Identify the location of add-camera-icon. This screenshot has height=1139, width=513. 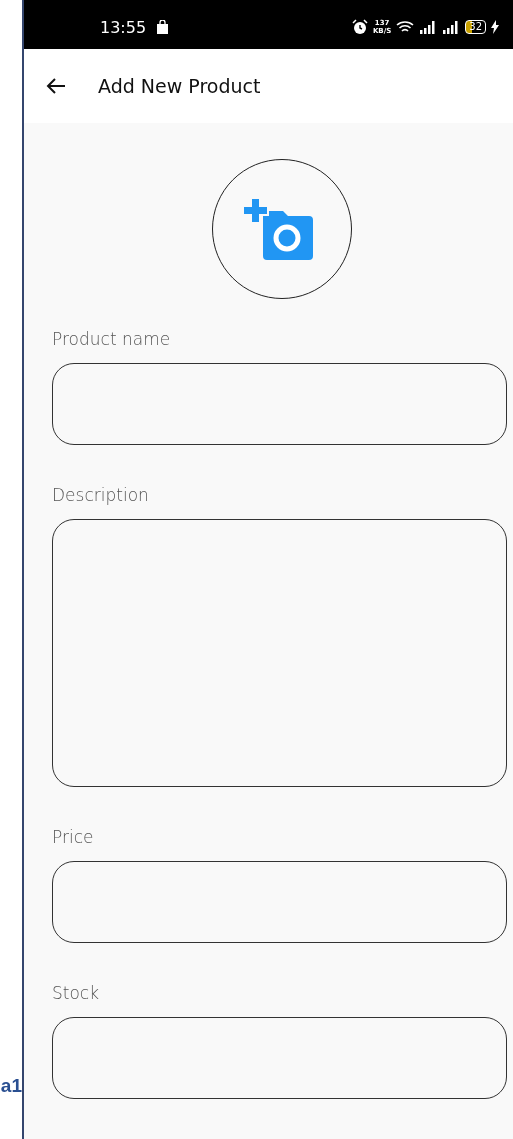
(279, 229).